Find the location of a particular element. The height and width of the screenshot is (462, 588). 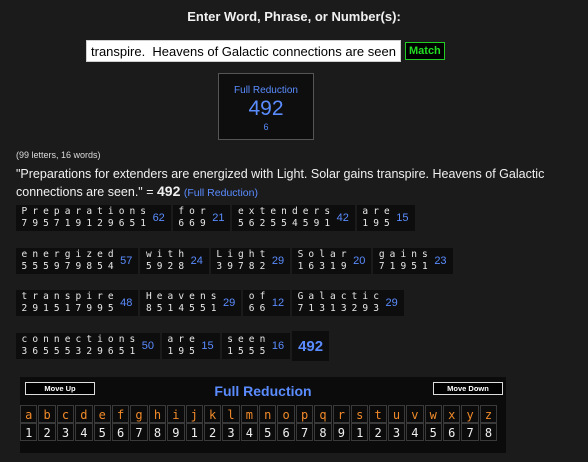

word-block: g 7 a 1 i 9 n 5 s 1 23 is located at coordinates (413, 261).